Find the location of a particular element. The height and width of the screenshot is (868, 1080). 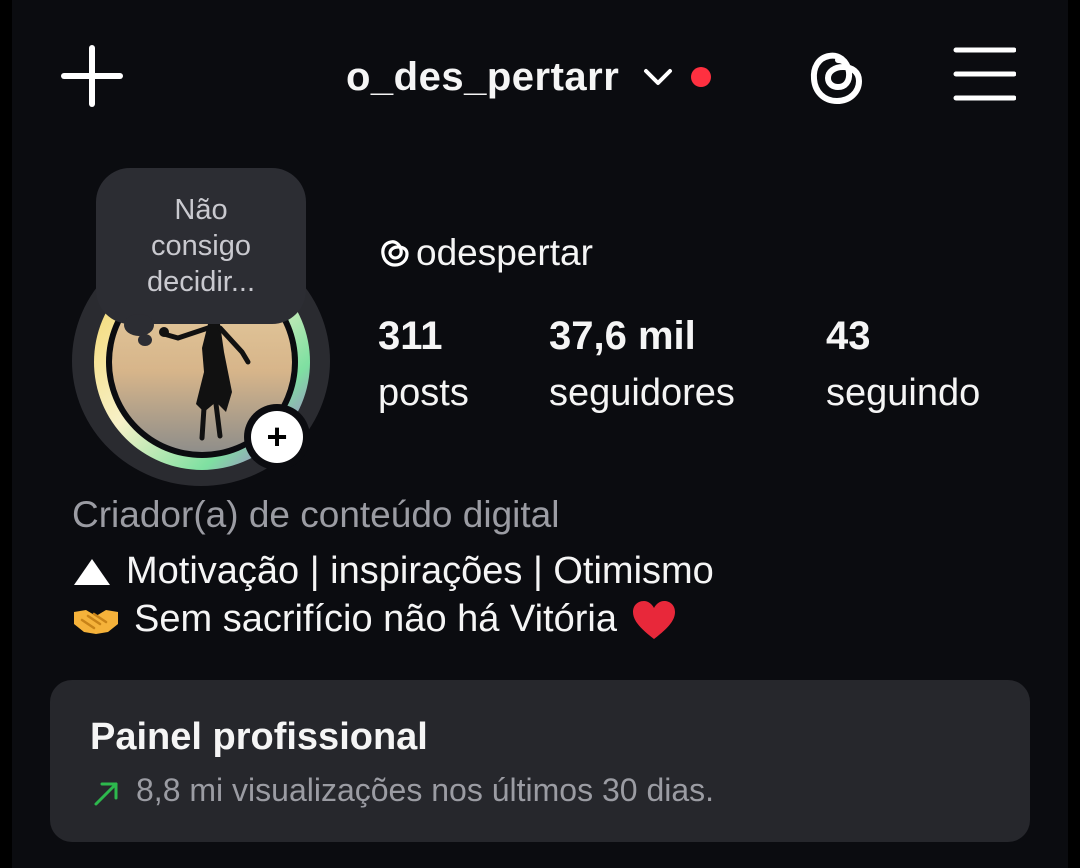

account-switcher: o_des_pertarr is located at coordinates (529, 77).